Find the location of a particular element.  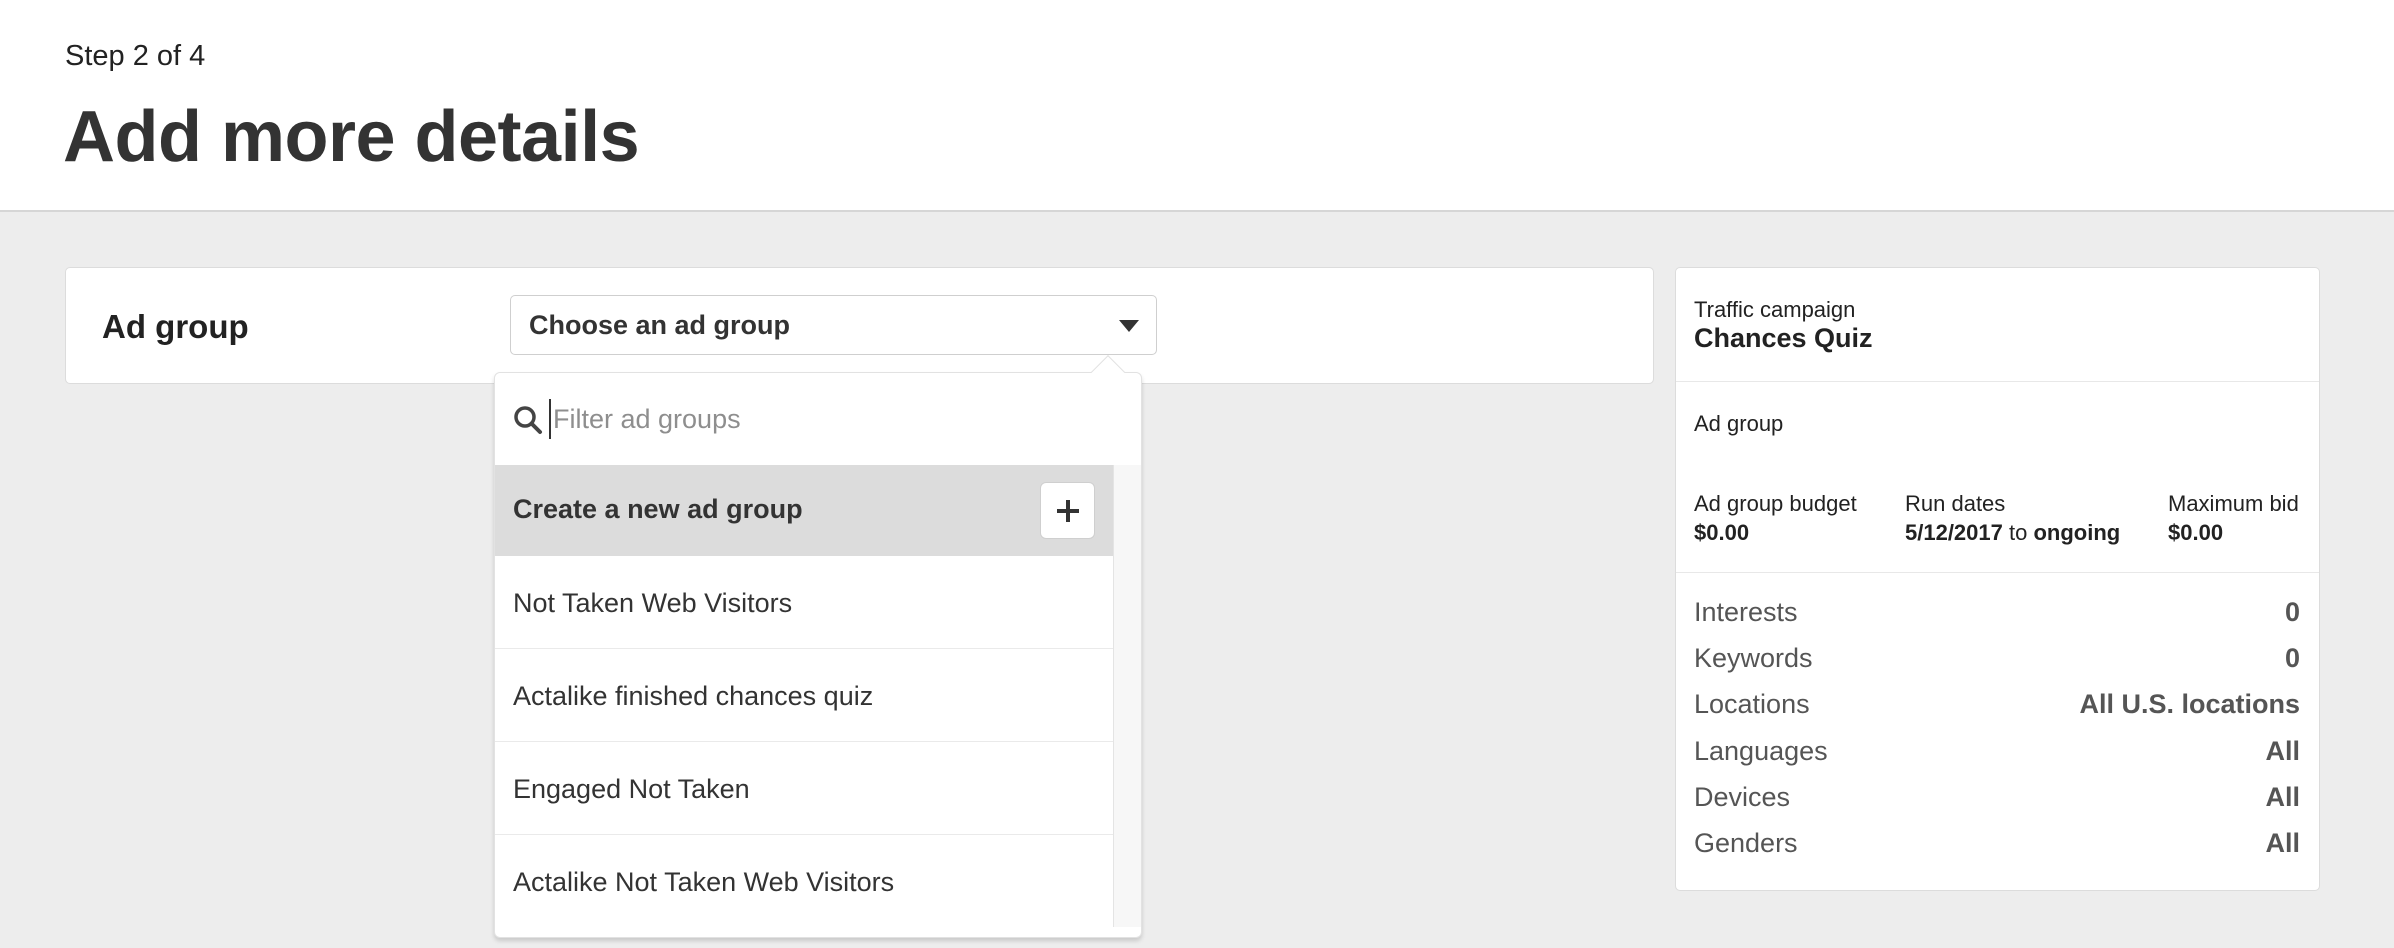

ad-group-summary-label: Ad group is located at coordinates (1739, 423).